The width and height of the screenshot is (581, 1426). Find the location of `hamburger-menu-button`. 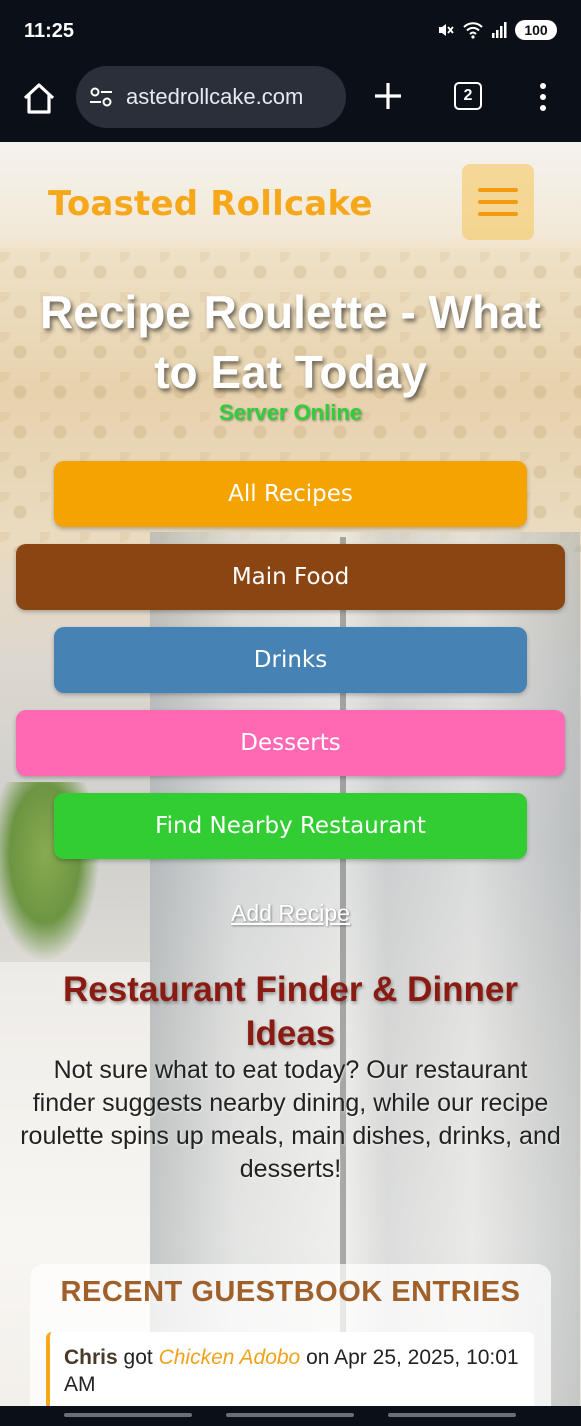

hamburger-menu-button is located at coordinates (498, 202).